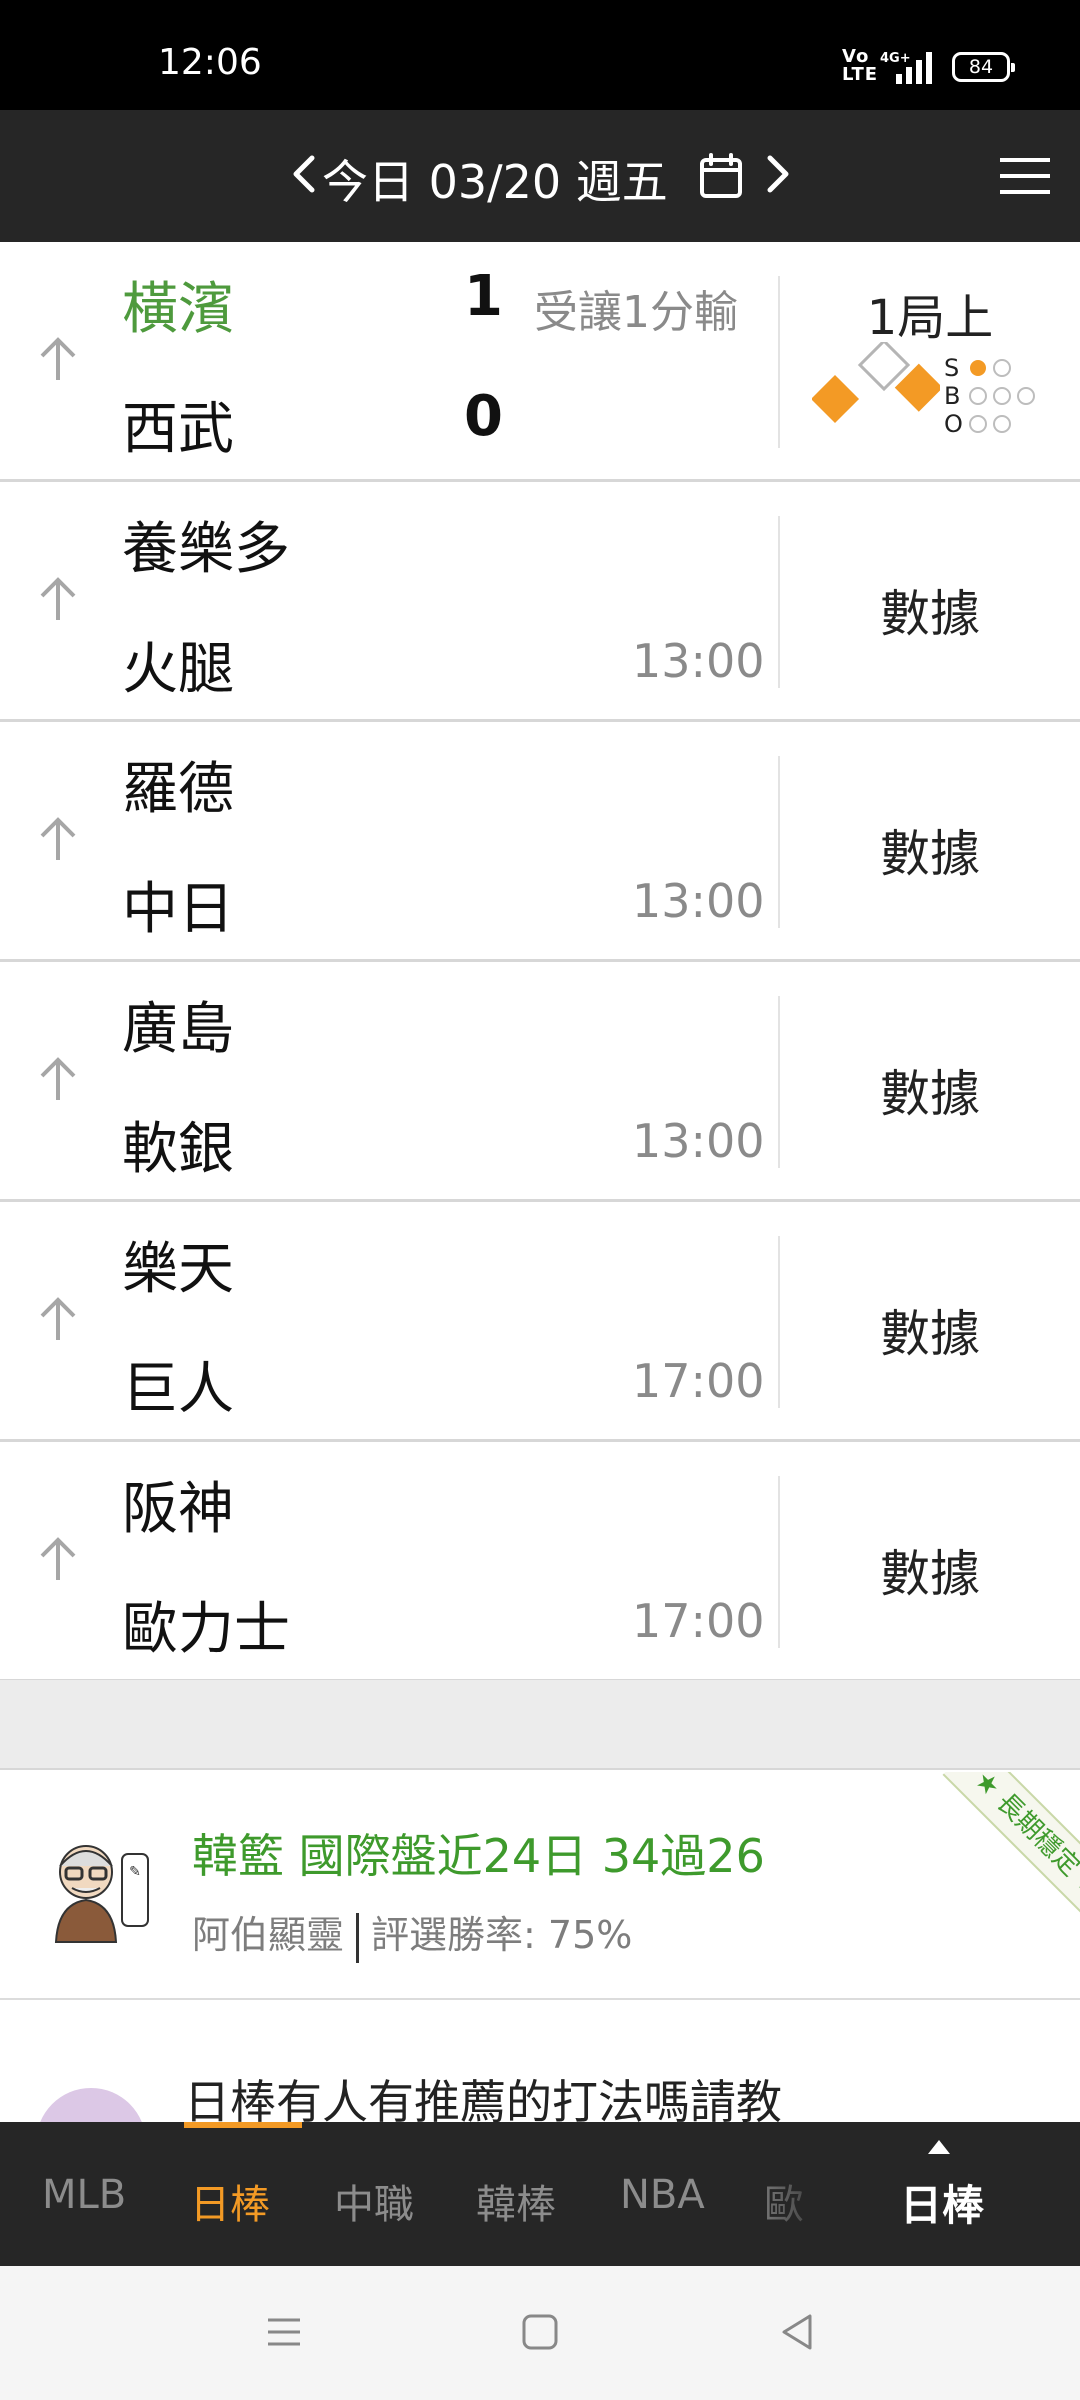 The width and height of the screenshot is (1080, 2400). I want to click on divider, so click(358, 1937).